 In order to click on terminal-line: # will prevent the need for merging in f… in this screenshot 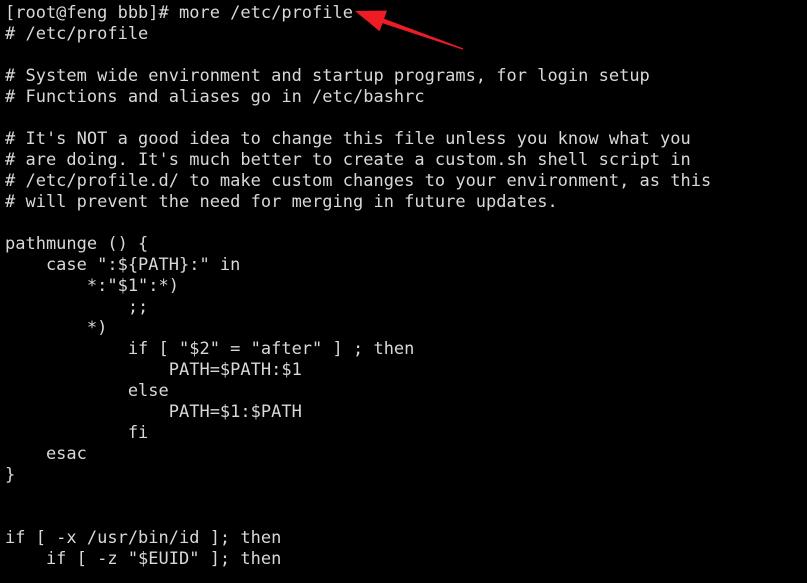, I will do `click(281, 202)`.